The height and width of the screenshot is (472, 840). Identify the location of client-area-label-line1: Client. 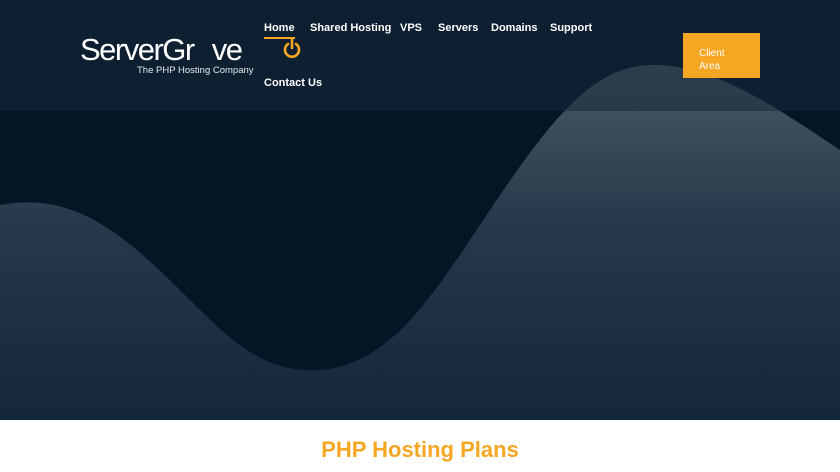
(712, 53).